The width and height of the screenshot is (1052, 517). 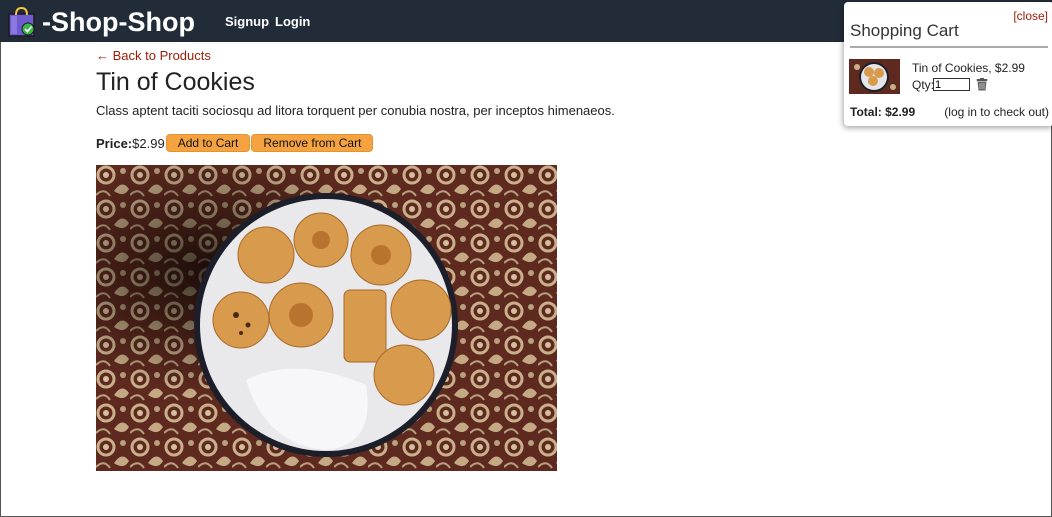 I want to click on cart-total: Total: $2.99, so click(x=883, y=112).